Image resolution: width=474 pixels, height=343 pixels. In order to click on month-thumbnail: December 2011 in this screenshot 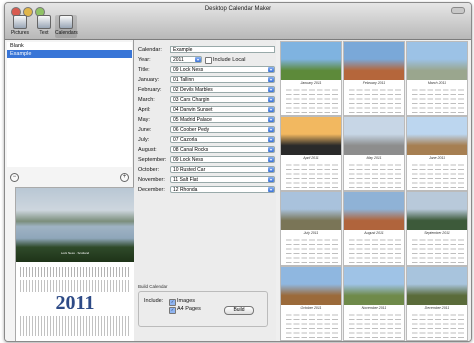, I will do `click(437, 303)`.